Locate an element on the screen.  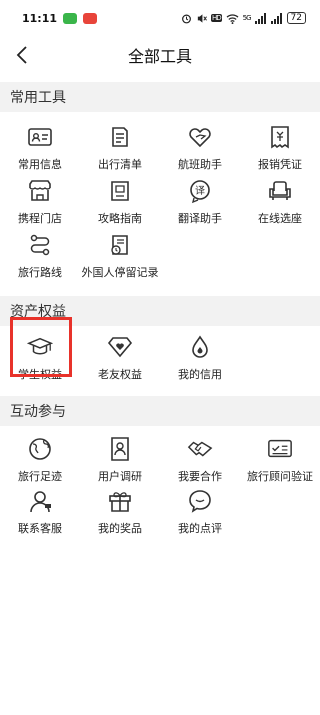
wifi-icon is located at coordinates (232, 18).